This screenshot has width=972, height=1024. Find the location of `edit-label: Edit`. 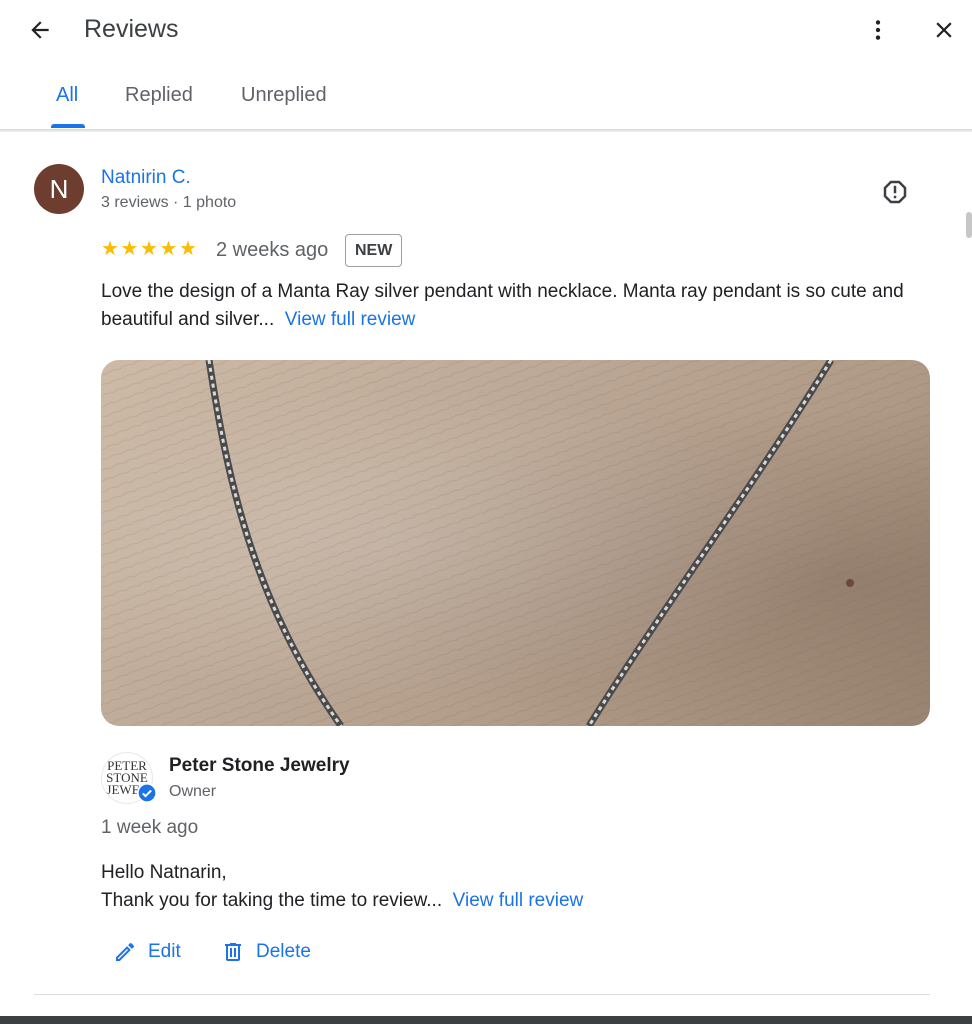

edit-label: Edit is located at coordinates (164, 951).